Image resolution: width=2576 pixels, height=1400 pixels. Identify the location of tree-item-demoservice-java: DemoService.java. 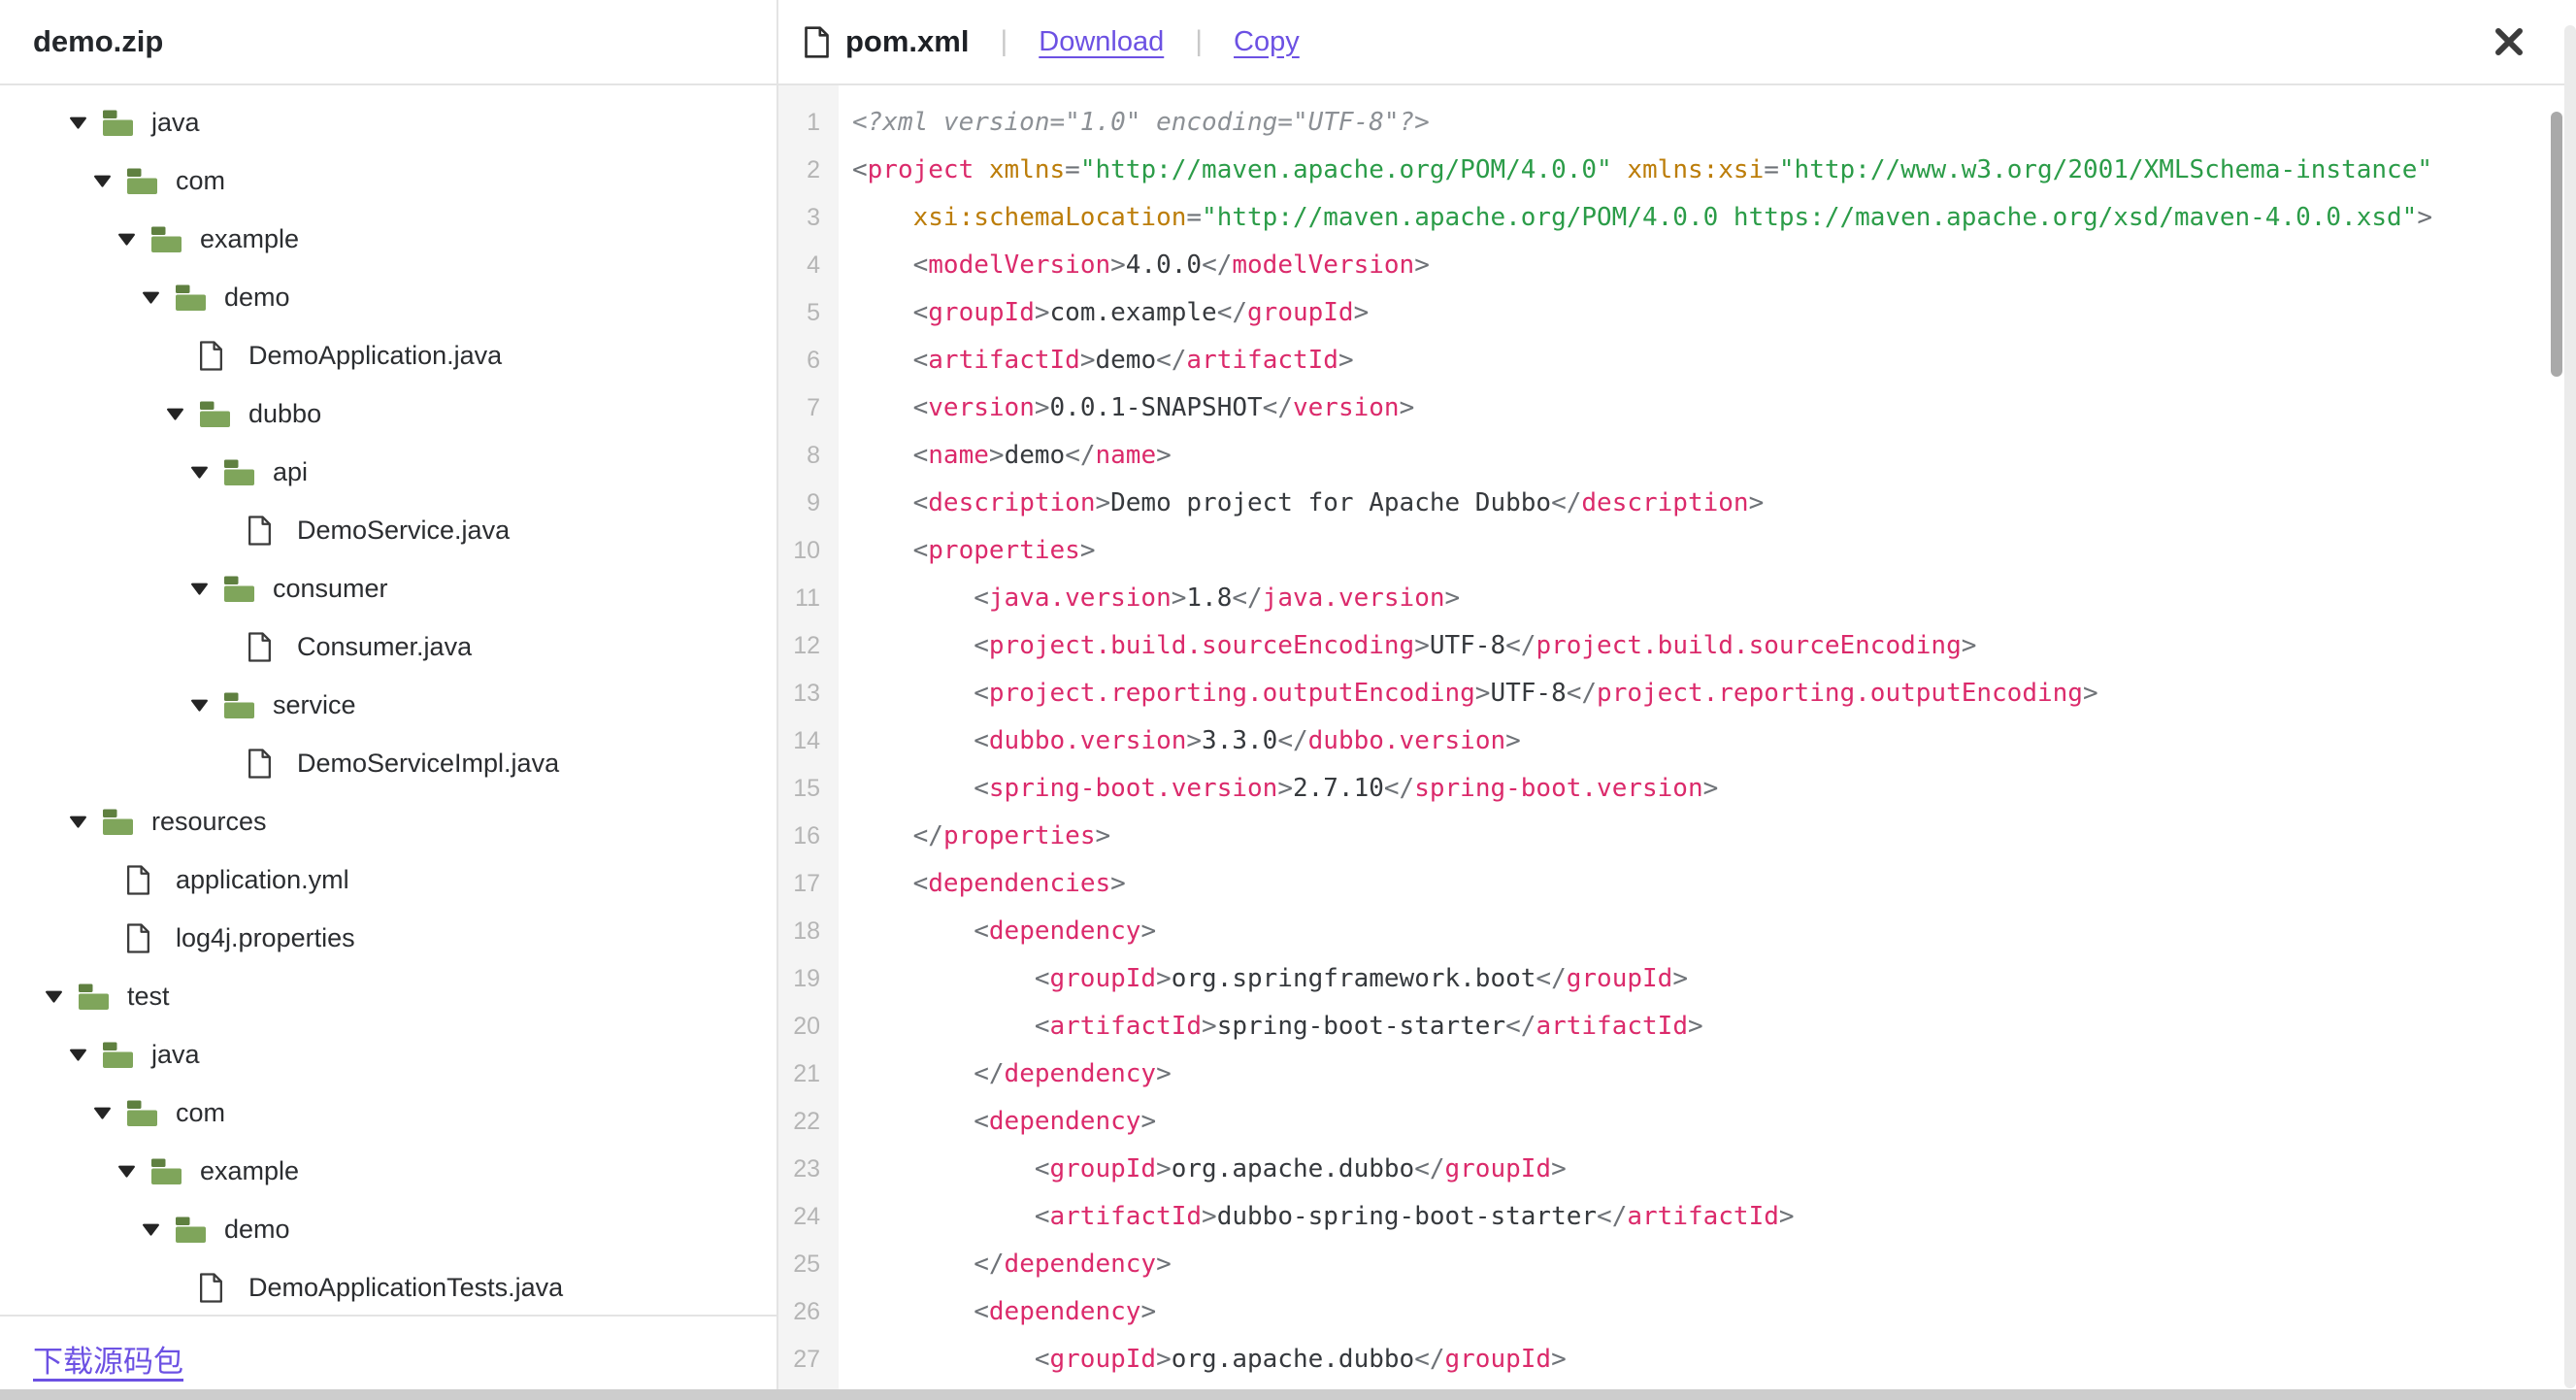
(388, 530).